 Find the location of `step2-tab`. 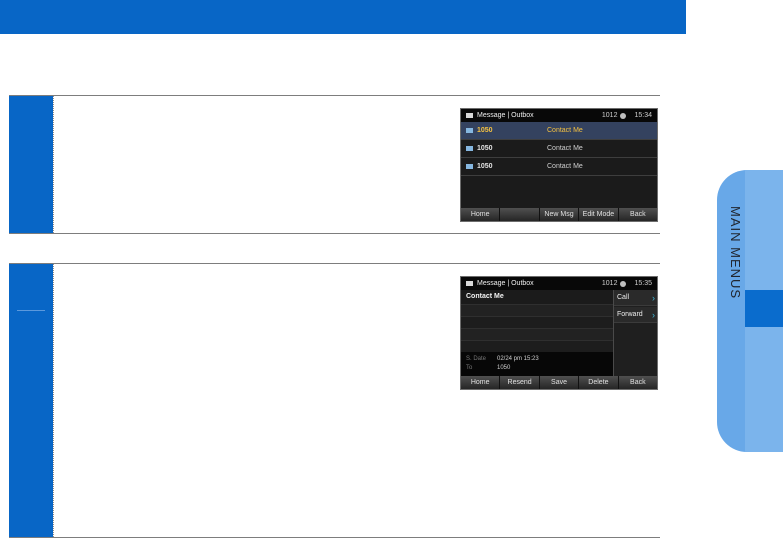

step2-tab is located at coordinates (31, 400).